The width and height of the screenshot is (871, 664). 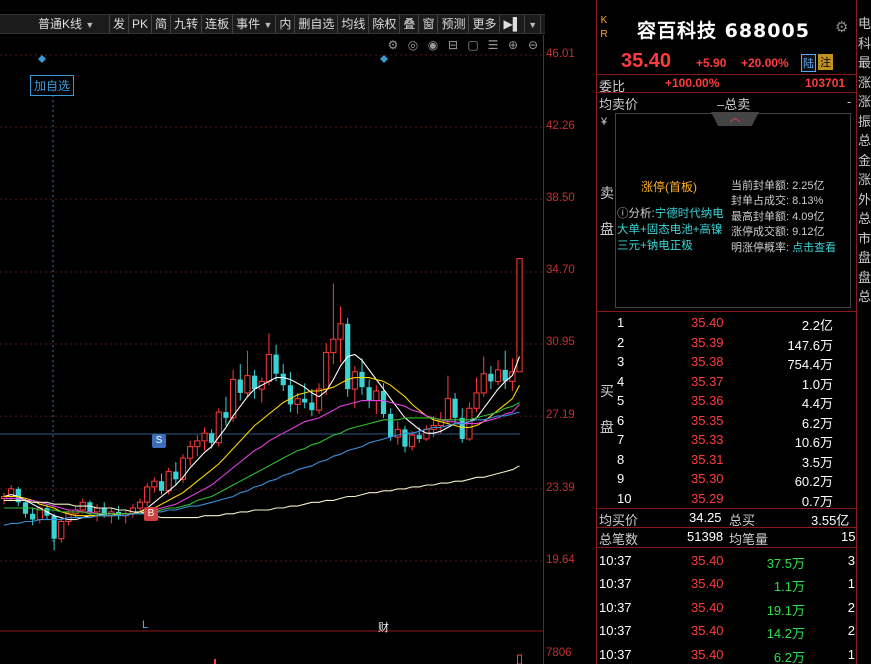 What do you see at coordinates (825, 83) in the screenshot?
I see `weicha-value: 103701` at bounding box center [825, 83].